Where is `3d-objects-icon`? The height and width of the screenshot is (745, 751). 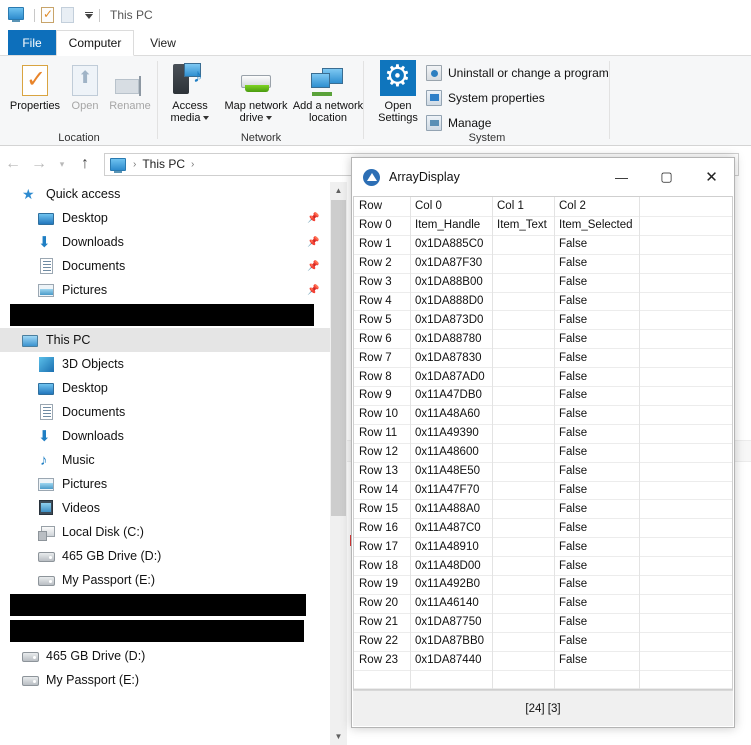 3d-objects-icon is located at coordinates (46, 364).